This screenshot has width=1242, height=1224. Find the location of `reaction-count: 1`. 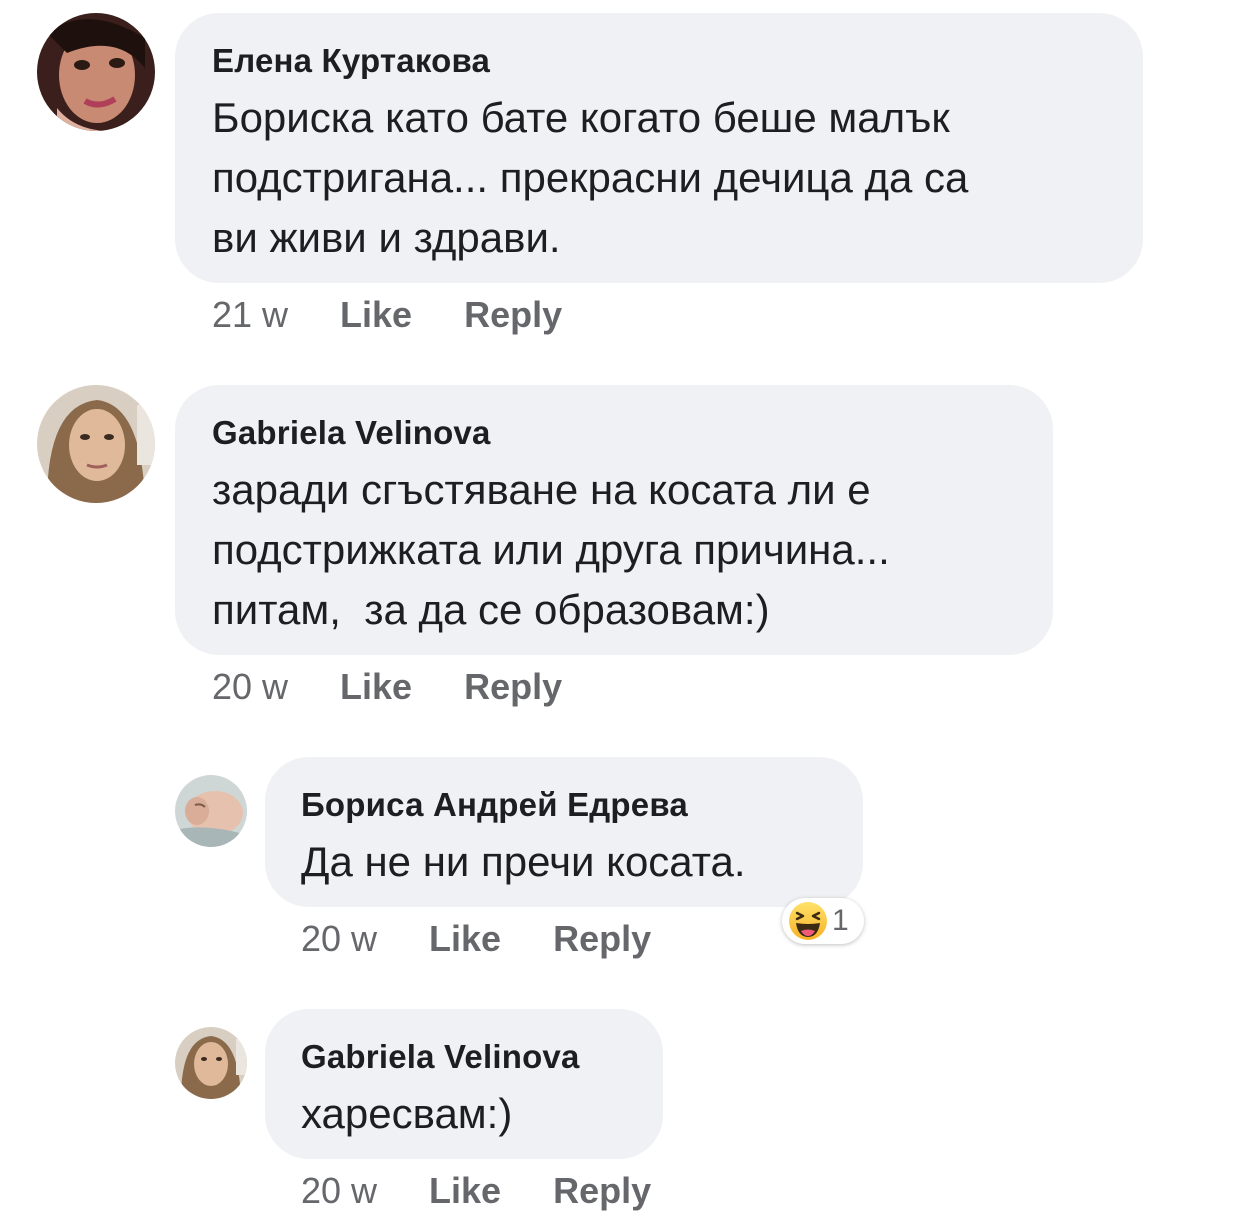

reaction-count: 1 is located at coordinates (840, 920).